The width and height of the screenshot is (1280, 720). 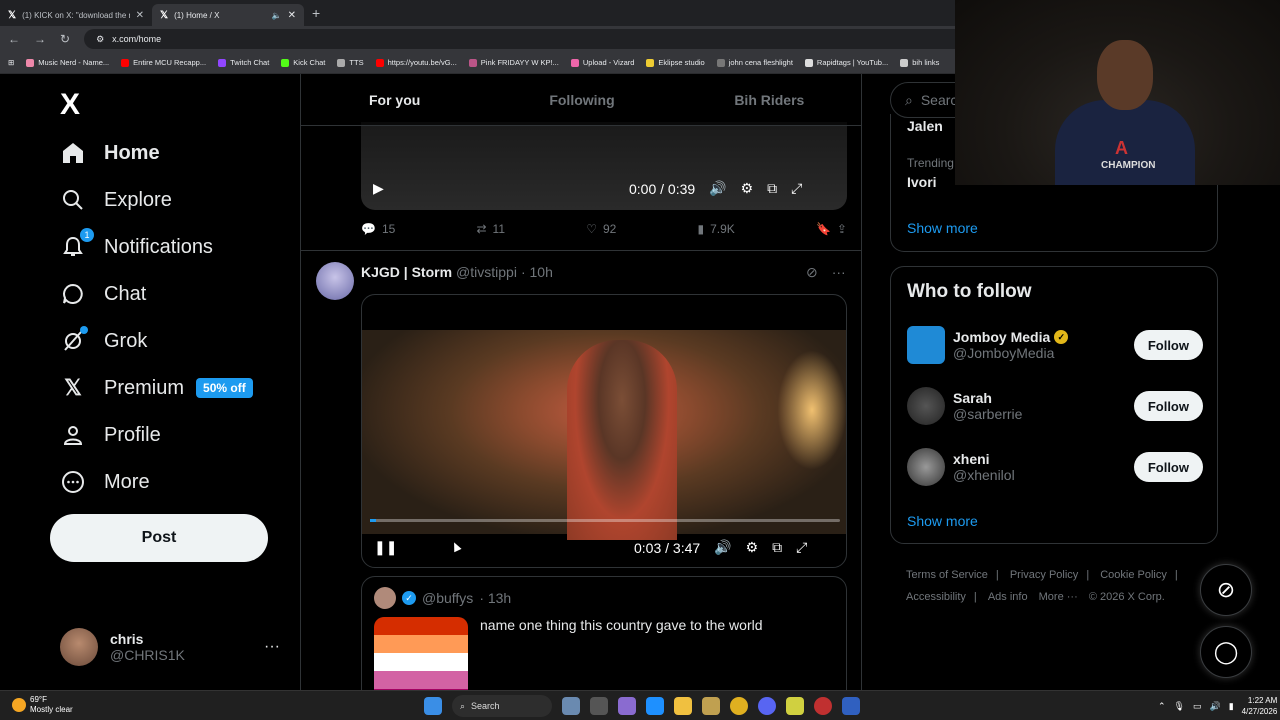 What do you see at coordinates (433, 706) in the screenshot?
I see `windows-start-icon` at bounding box center [433, 706].